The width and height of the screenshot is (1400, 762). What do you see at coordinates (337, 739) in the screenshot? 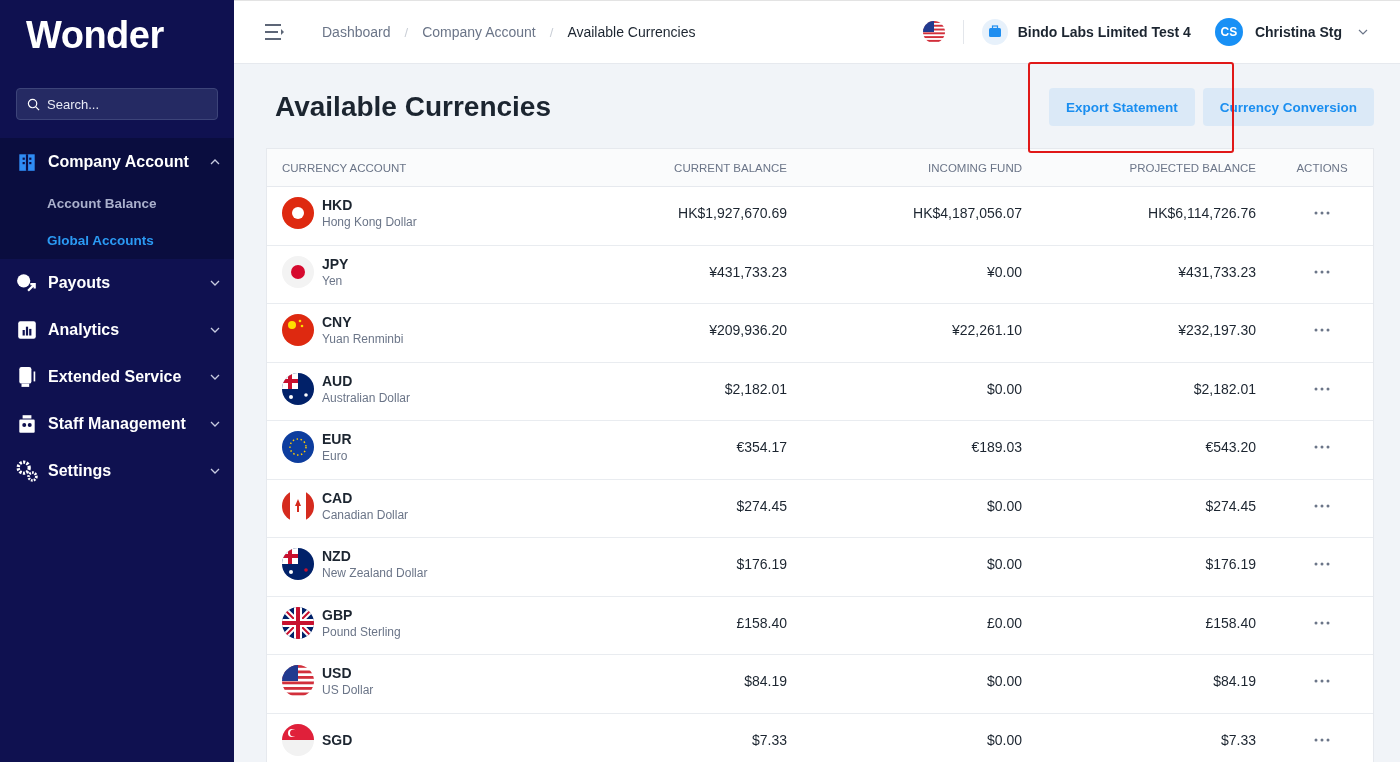
I see `currency-code: SGD` at bounding box center [337, 739].